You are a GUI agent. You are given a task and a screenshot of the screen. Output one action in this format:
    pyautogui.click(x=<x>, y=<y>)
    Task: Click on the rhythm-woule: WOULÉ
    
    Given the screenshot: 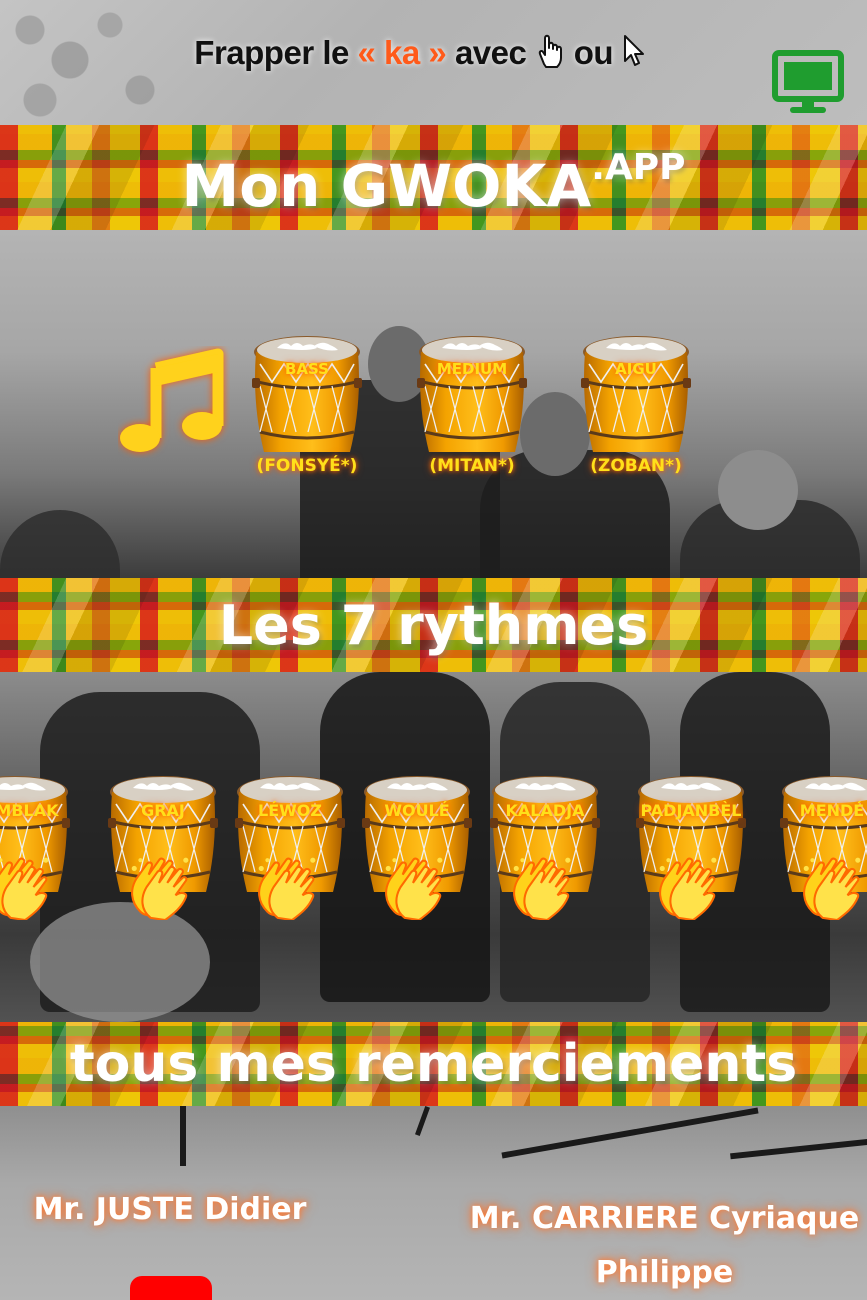 What is the action you would take?
    pyautogui.click(x=417, y=853)
    